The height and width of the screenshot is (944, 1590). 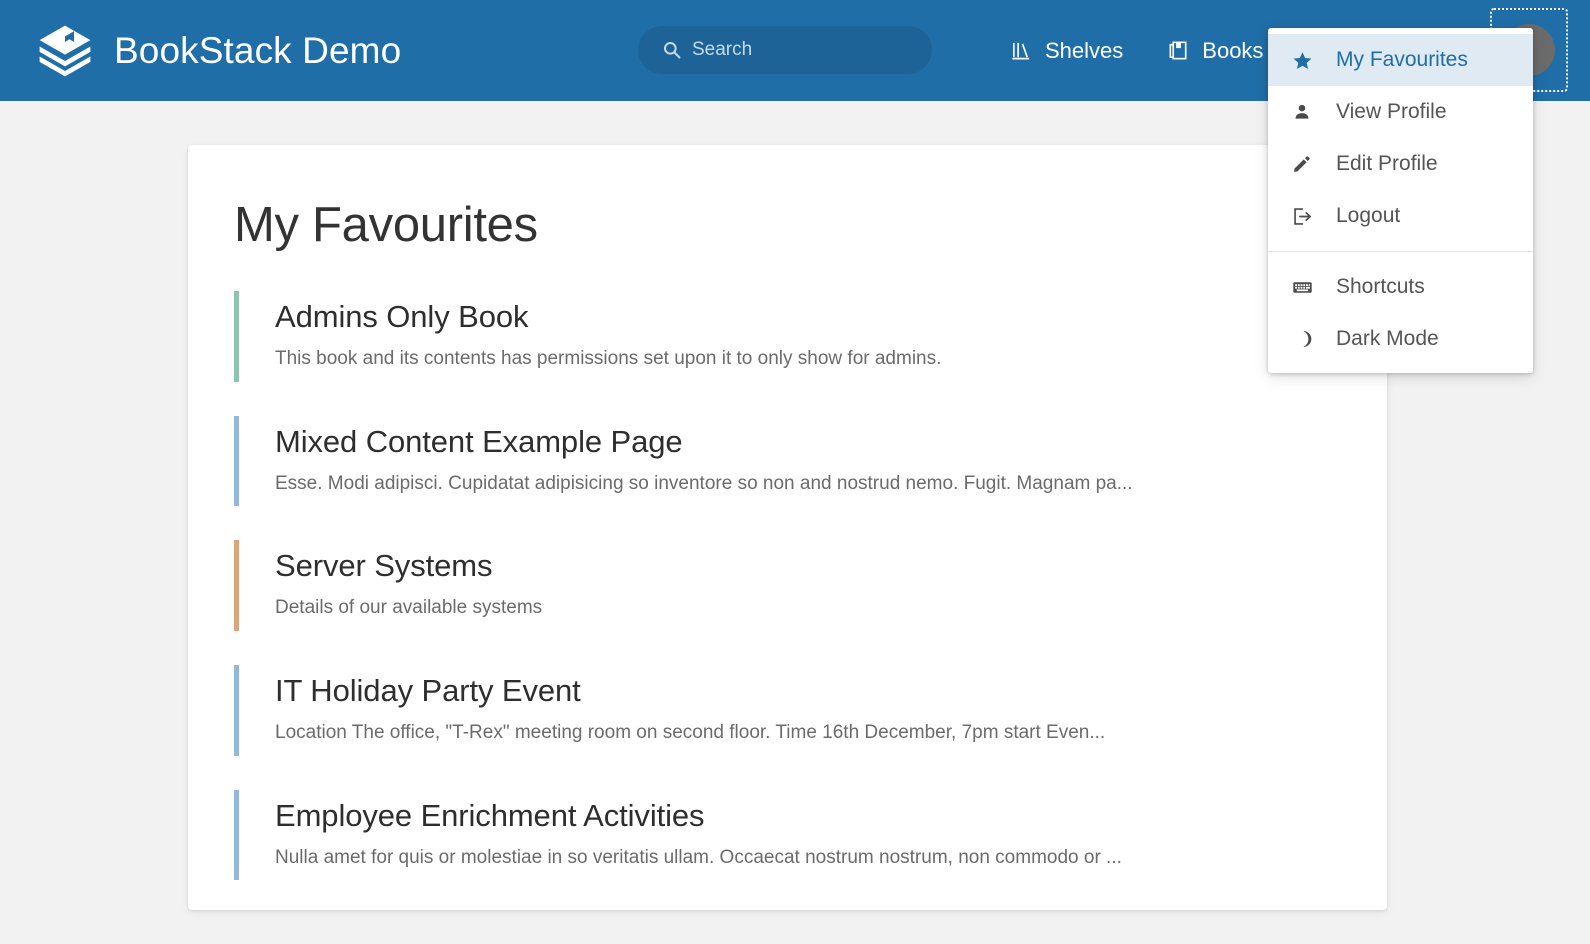 I want to click on menu-label: Shortcuts, so click(x=1380, y=286).